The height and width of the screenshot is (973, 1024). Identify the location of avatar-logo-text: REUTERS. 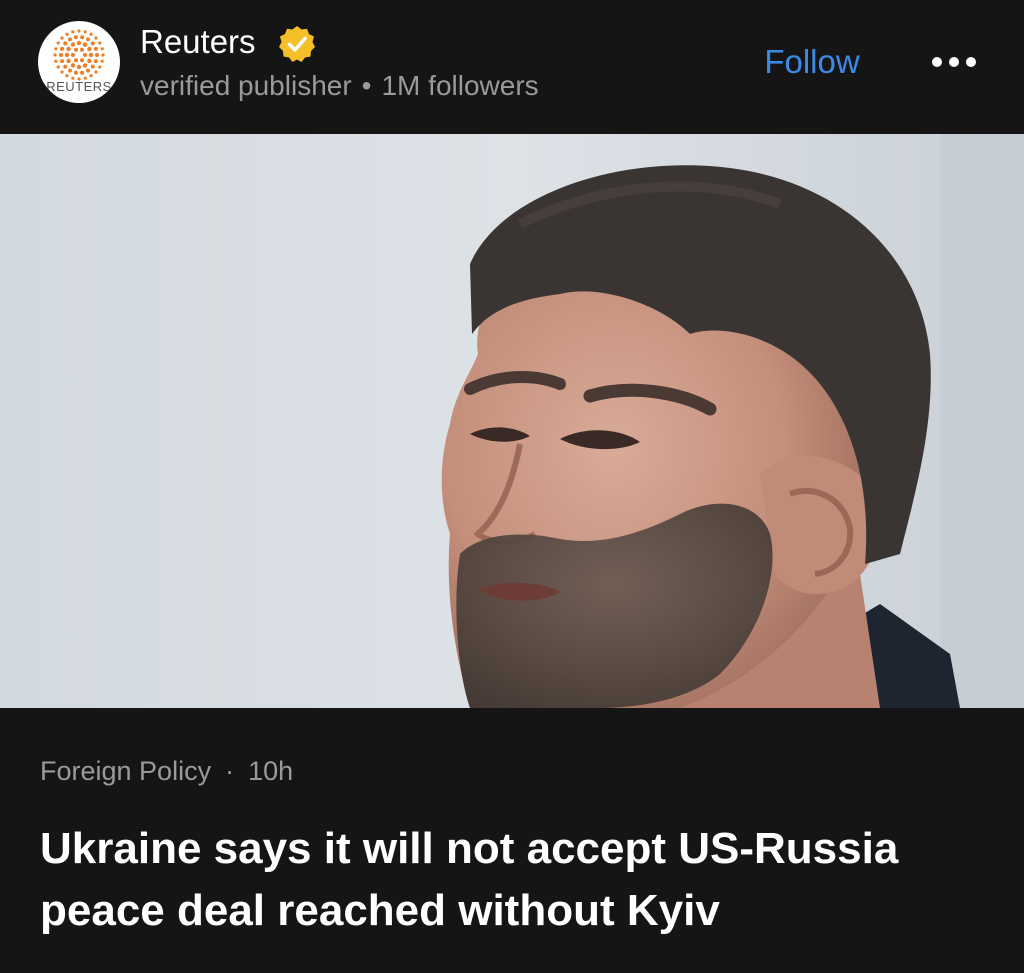
(79, 86).